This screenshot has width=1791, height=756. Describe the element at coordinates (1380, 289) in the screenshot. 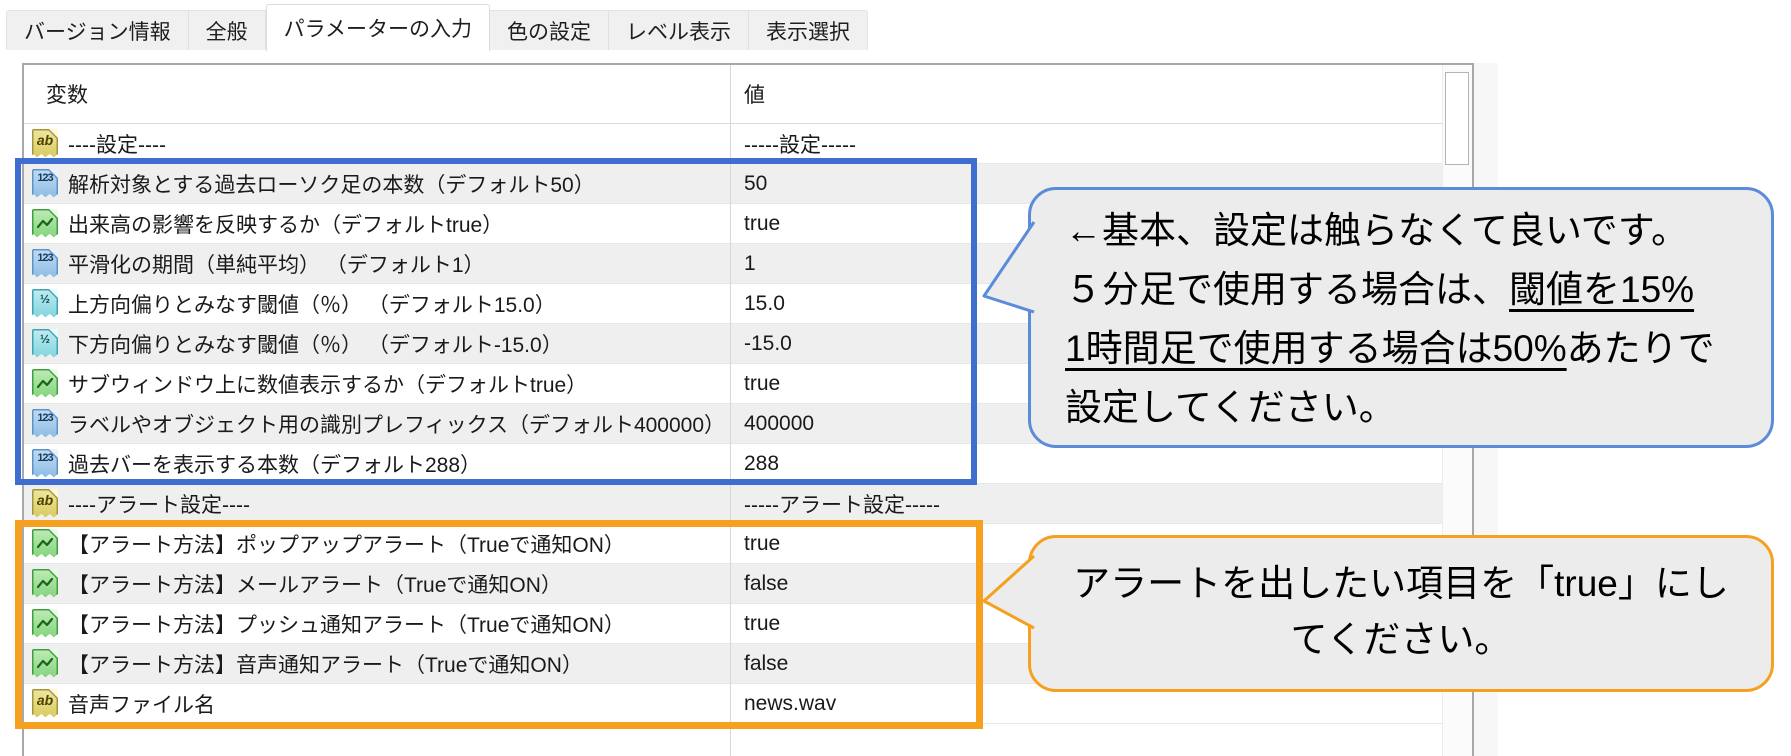

I see `callout-line: ５分足で使用する場合は、閾値を15%` at that location.